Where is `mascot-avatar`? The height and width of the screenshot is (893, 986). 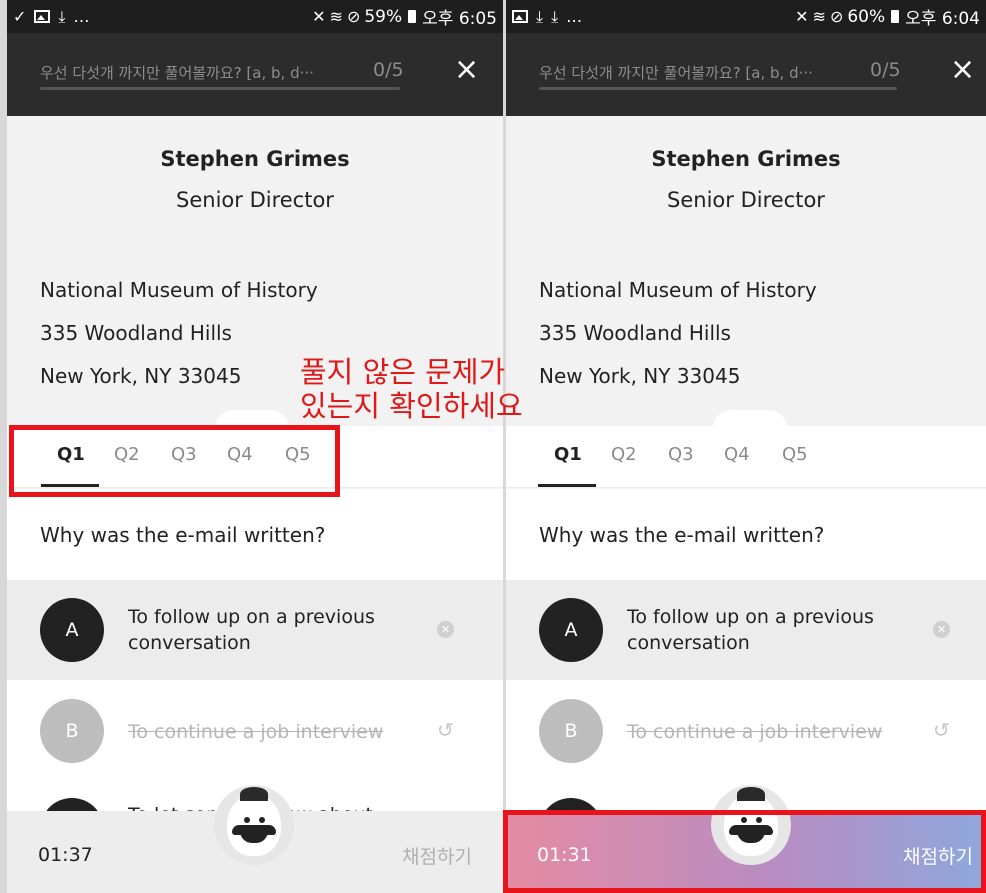 mascot-avatar is located at coordinates (254, 825).